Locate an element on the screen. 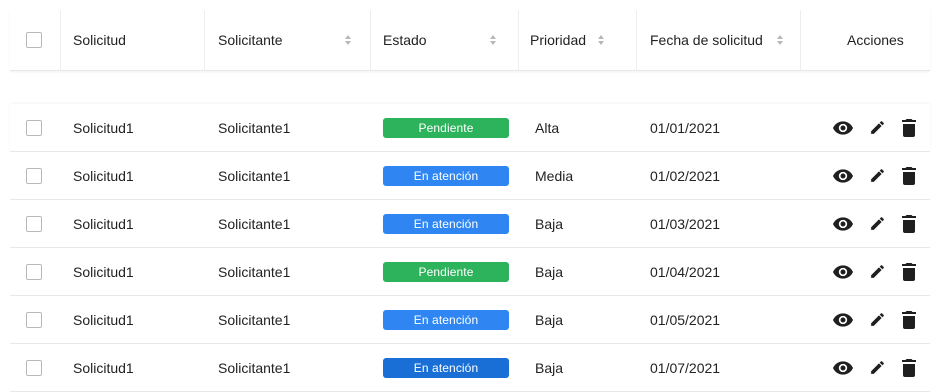 The image size is (940, 392). fecha-value: 01/03/2021 is located at coordinates (685, 223).